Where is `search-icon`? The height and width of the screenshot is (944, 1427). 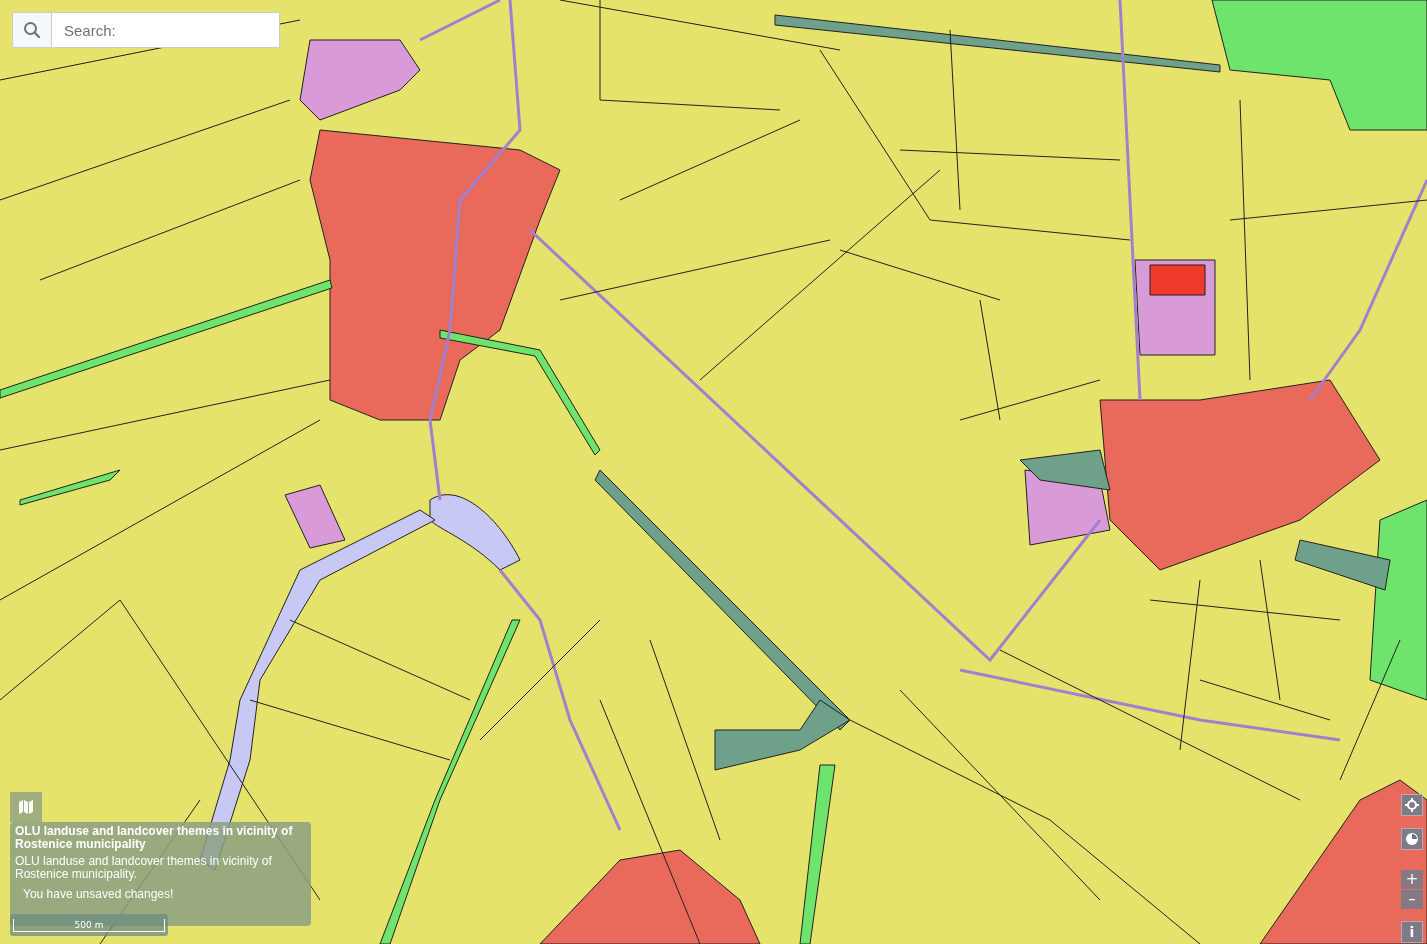
search-icon is located at coordinates (32, 30).